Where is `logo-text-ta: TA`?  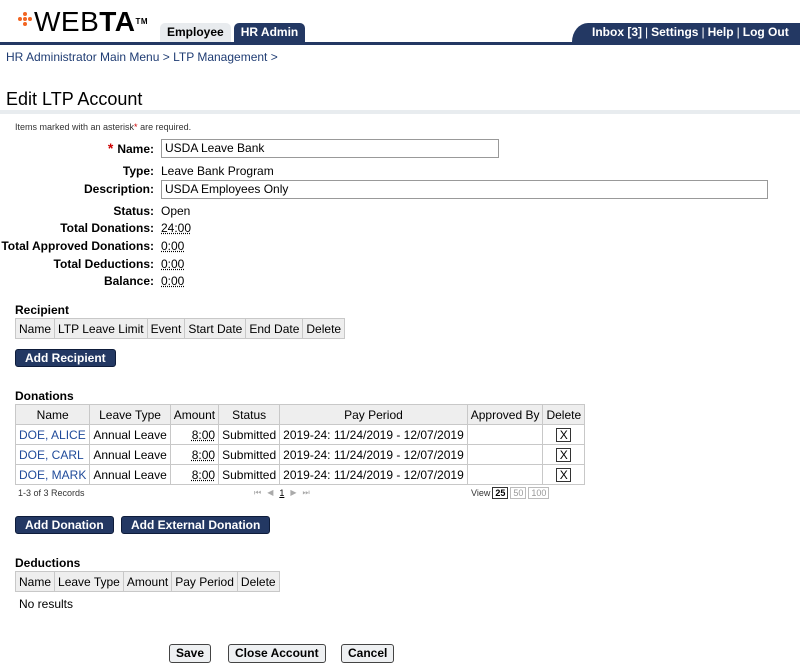 logo-text-ta: TA is located at coordinates (117, 21).